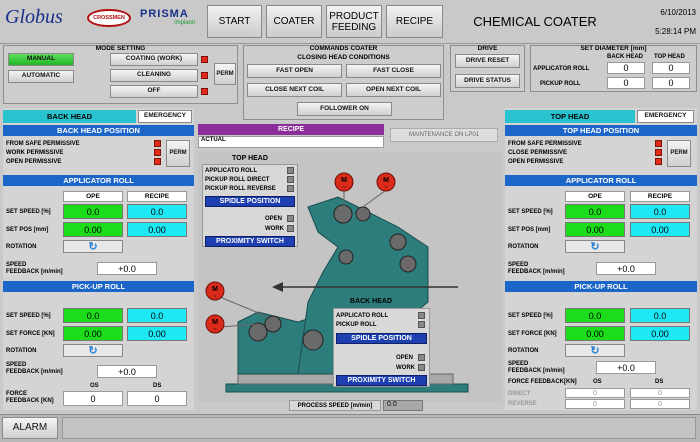  I want to click on off-button: OFF, so click(154, 91).